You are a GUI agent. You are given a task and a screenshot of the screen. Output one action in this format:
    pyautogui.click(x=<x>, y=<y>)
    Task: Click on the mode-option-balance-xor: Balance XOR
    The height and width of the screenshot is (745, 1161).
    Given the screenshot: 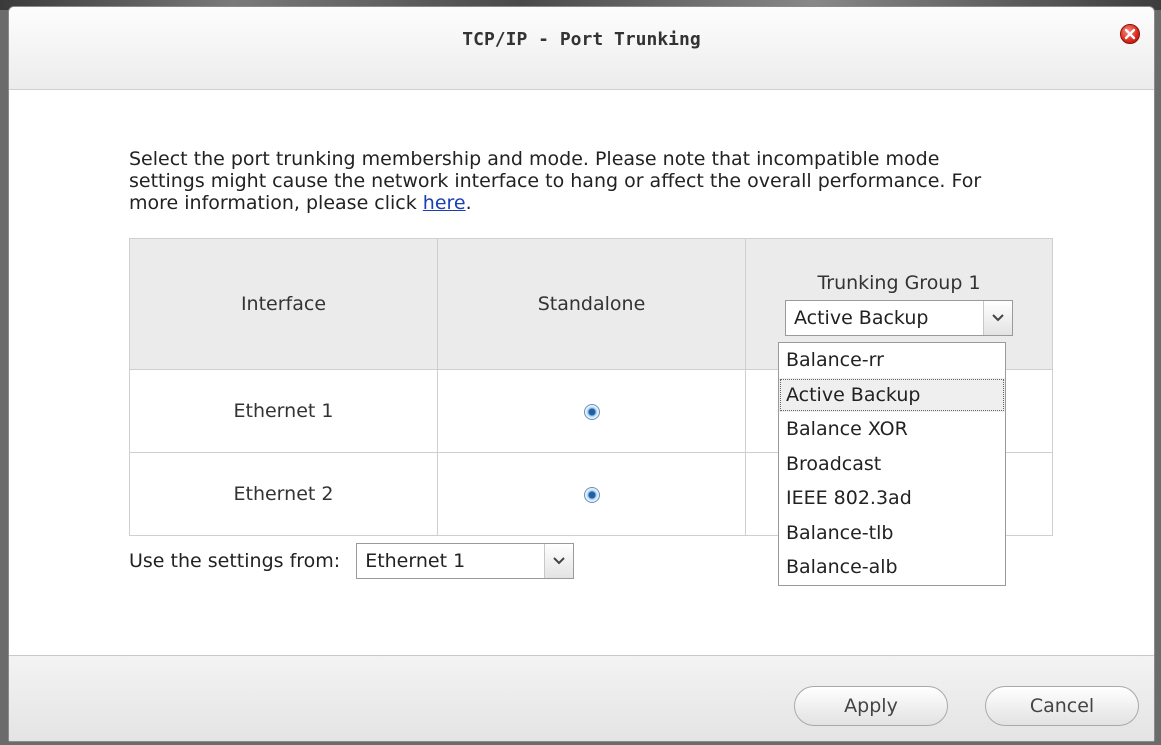 What is the action you would take?
    pyautogui.click(x=892, y=429)
    